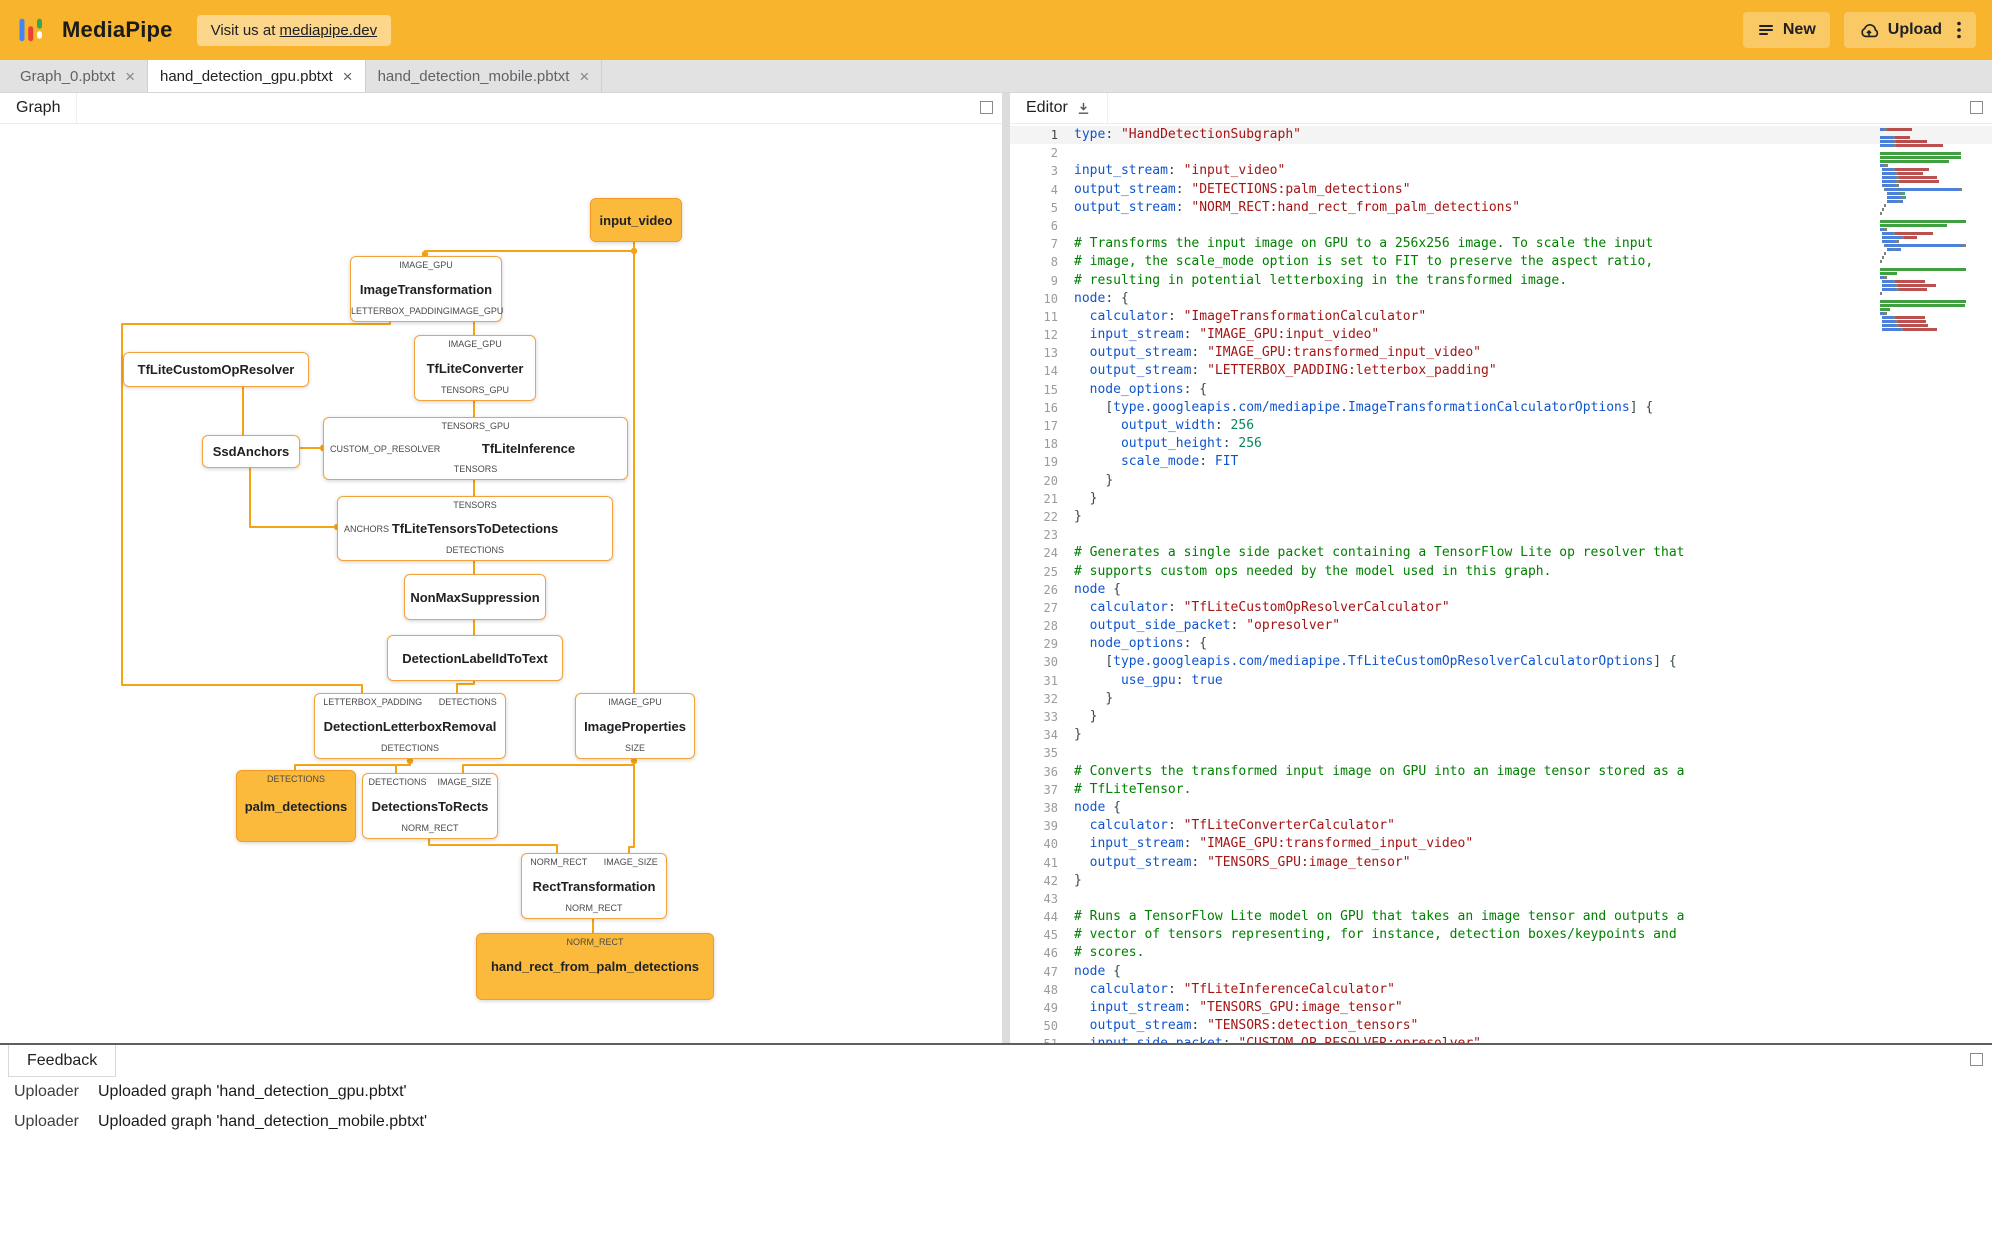 Image resolution: width=1992 pixels, height=1242 pixels. What do you see at coordinates (1093, 498) in the screenshot?
I see `code-text: }` at bounding box center [1093, 498].